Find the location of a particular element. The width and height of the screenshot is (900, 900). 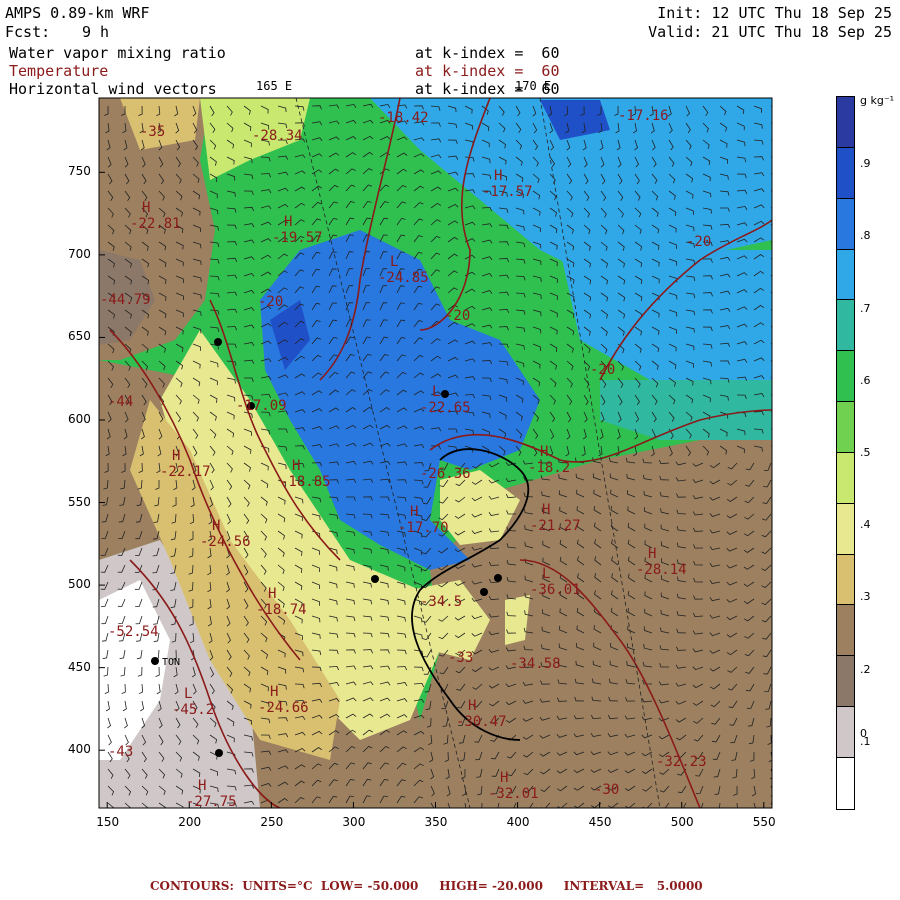

temperature-label: -19.57 is located at coordinates (297, 238).